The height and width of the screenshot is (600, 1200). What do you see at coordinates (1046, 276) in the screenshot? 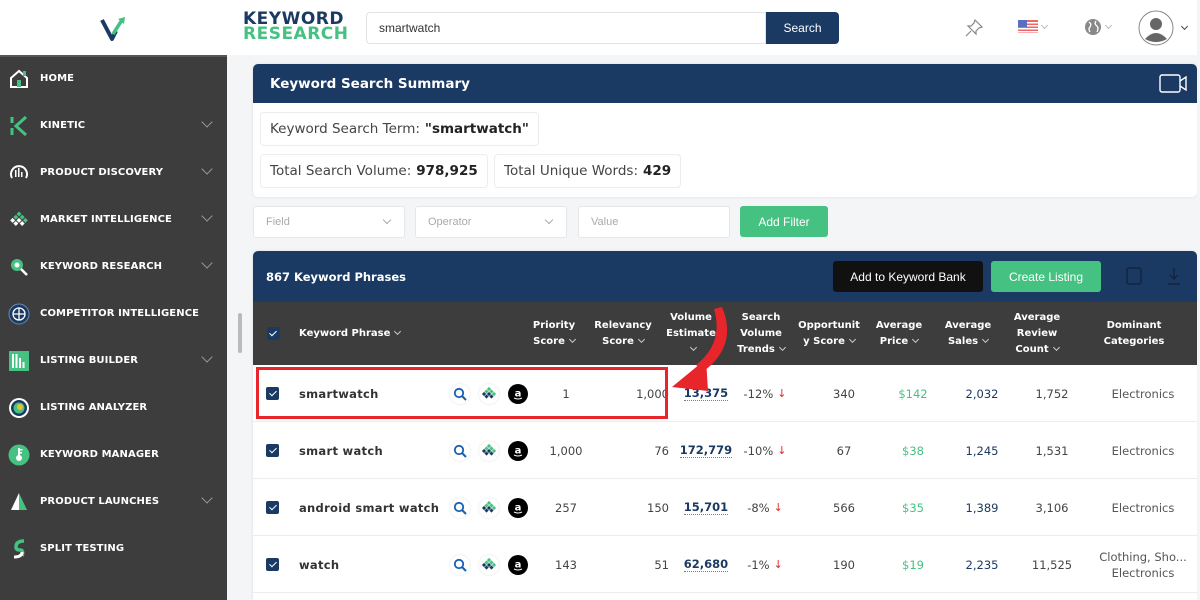
I see `create-listing-button: Create Listing` at bounding box center [1046, 276].